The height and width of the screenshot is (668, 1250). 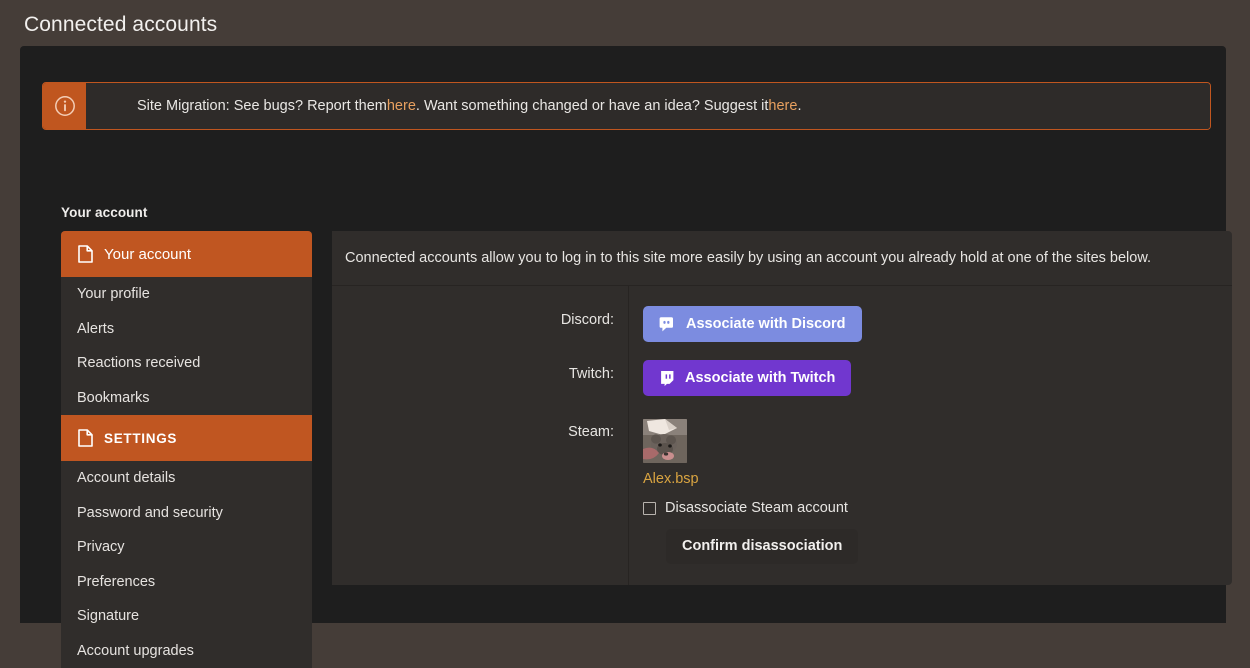 I want to click on row-field-discord: Associate with Discord, so click(x=923, y=324).